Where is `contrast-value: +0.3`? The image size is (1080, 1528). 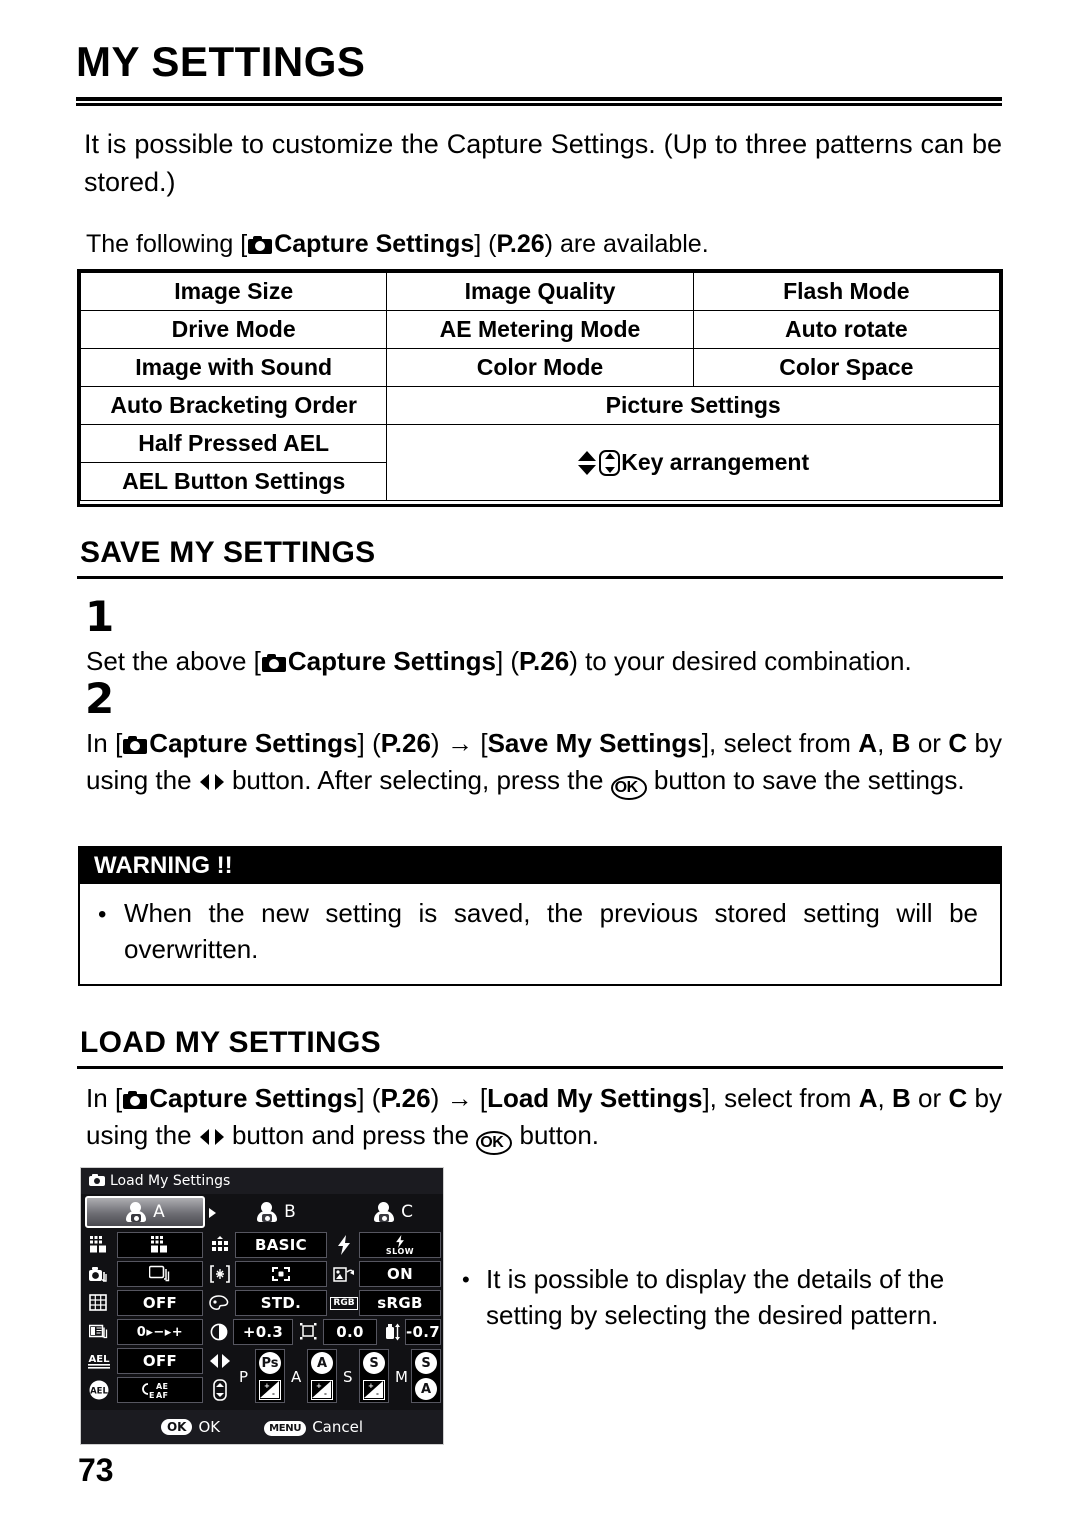 contrast-value: +0.3 is located at coordinates (263, 1332).